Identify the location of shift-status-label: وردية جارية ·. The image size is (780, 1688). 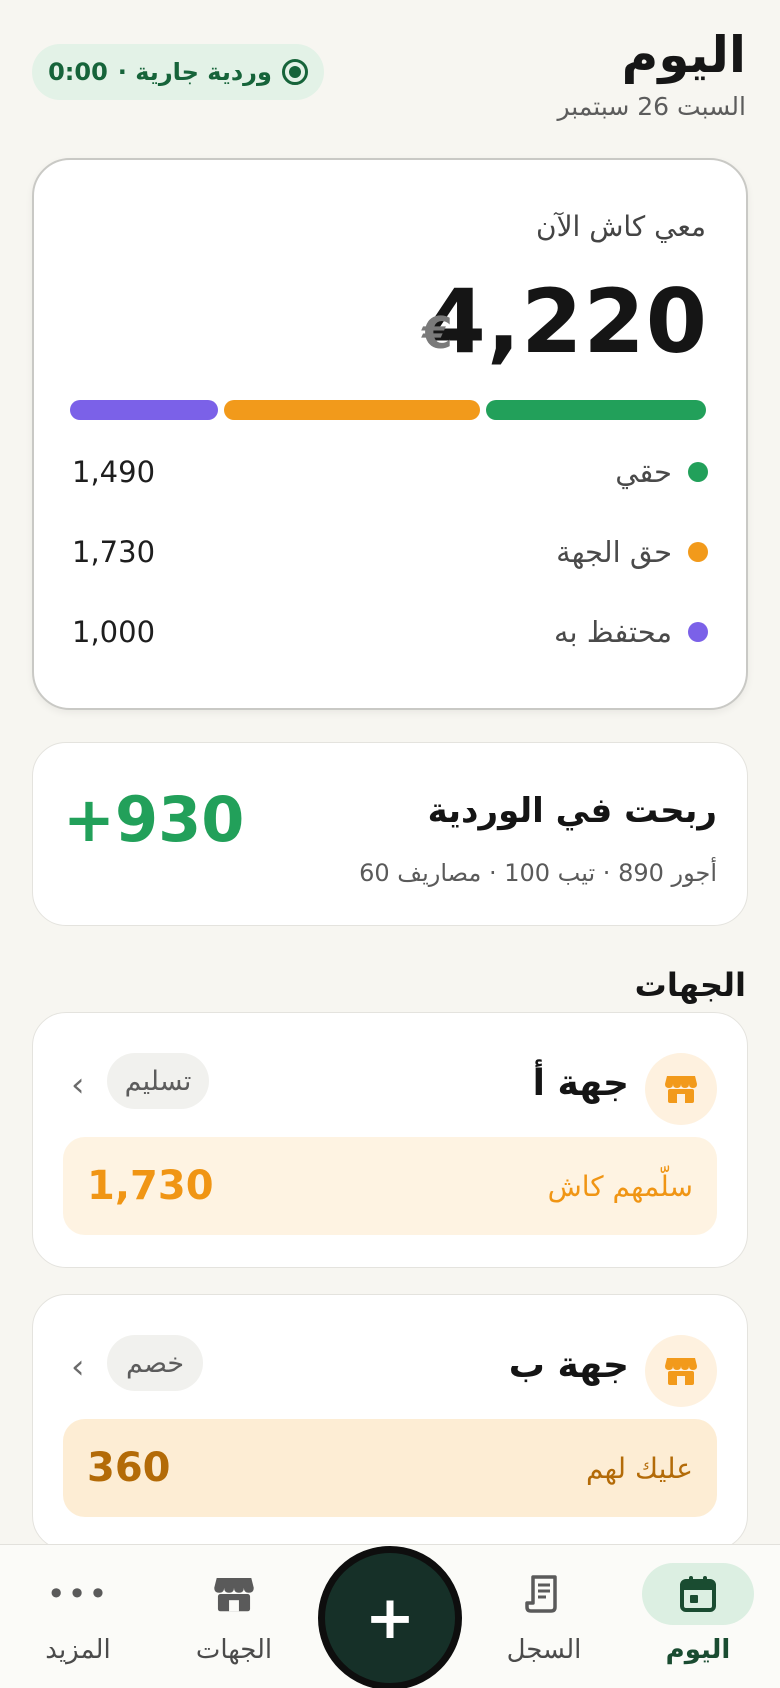
(194, 72).